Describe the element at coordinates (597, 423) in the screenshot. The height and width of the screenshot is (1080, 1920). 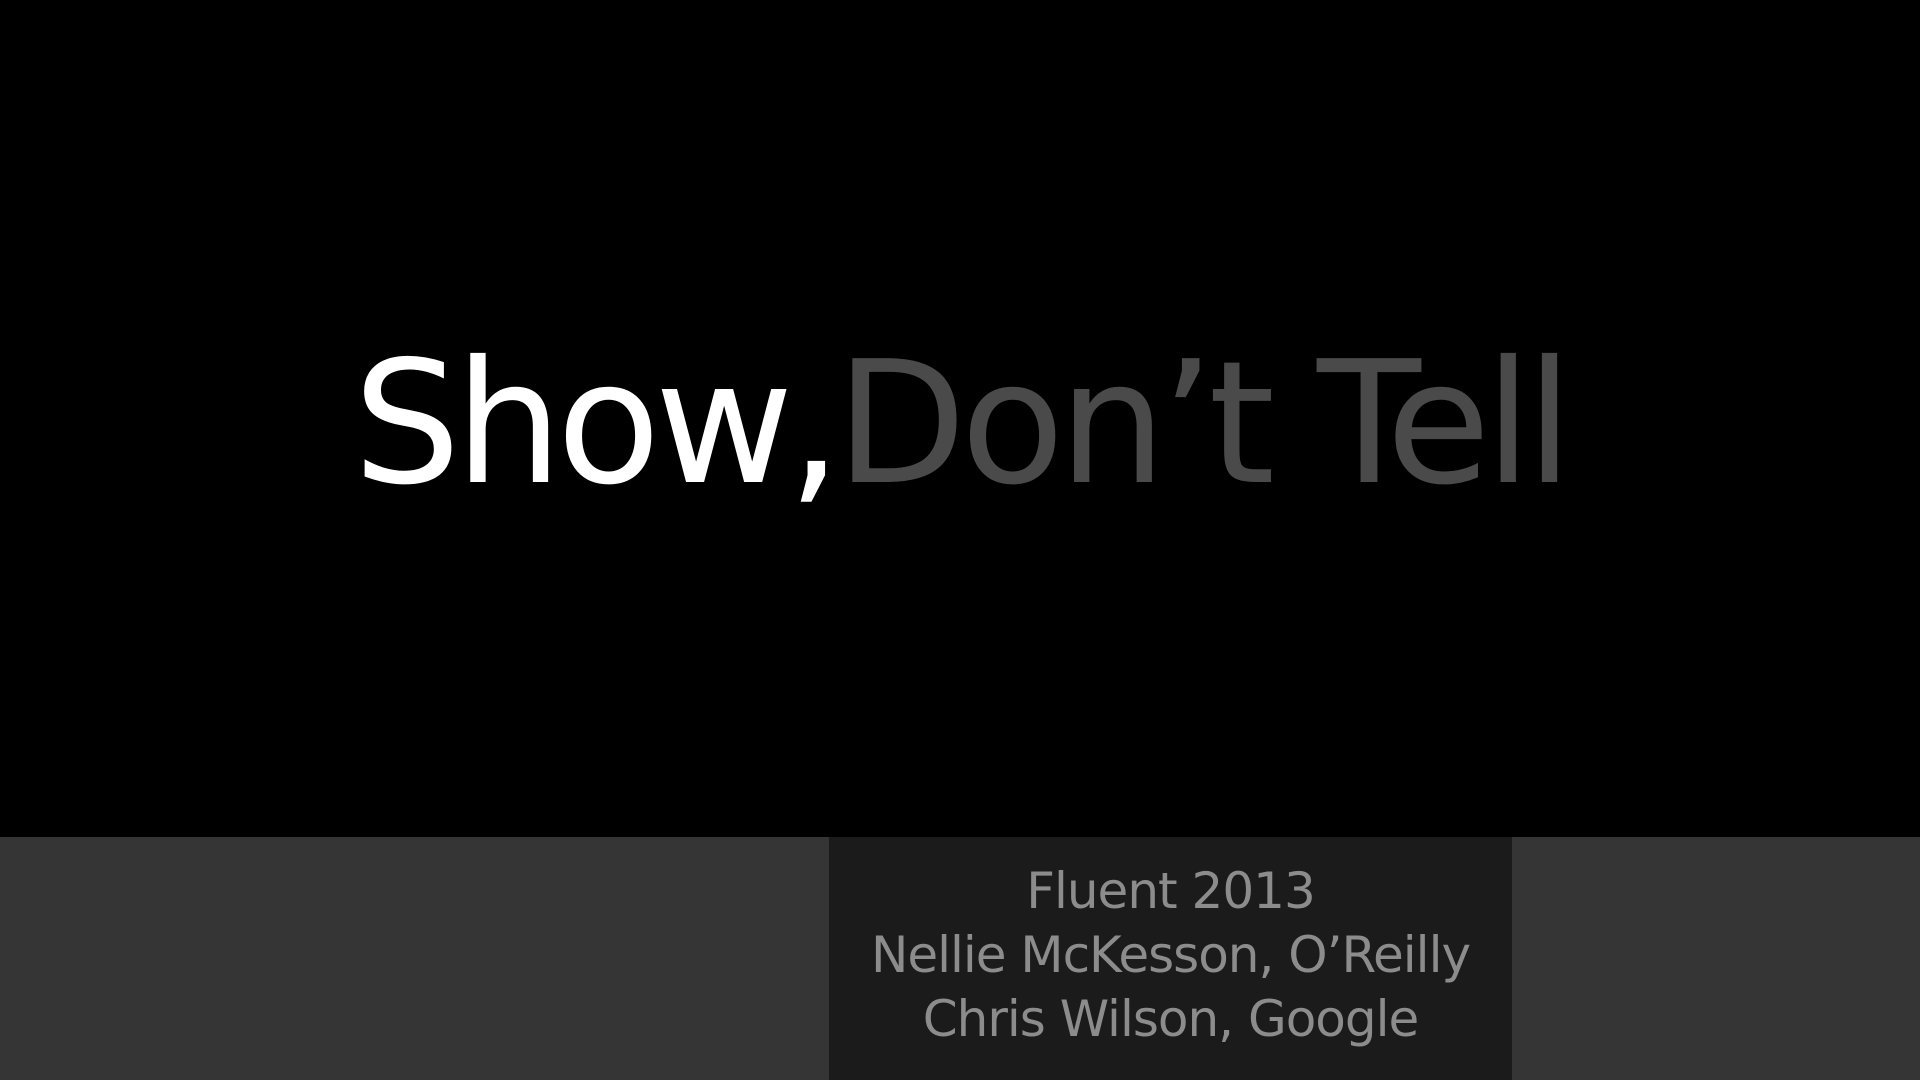
I see `title-show: Show,` at that location.